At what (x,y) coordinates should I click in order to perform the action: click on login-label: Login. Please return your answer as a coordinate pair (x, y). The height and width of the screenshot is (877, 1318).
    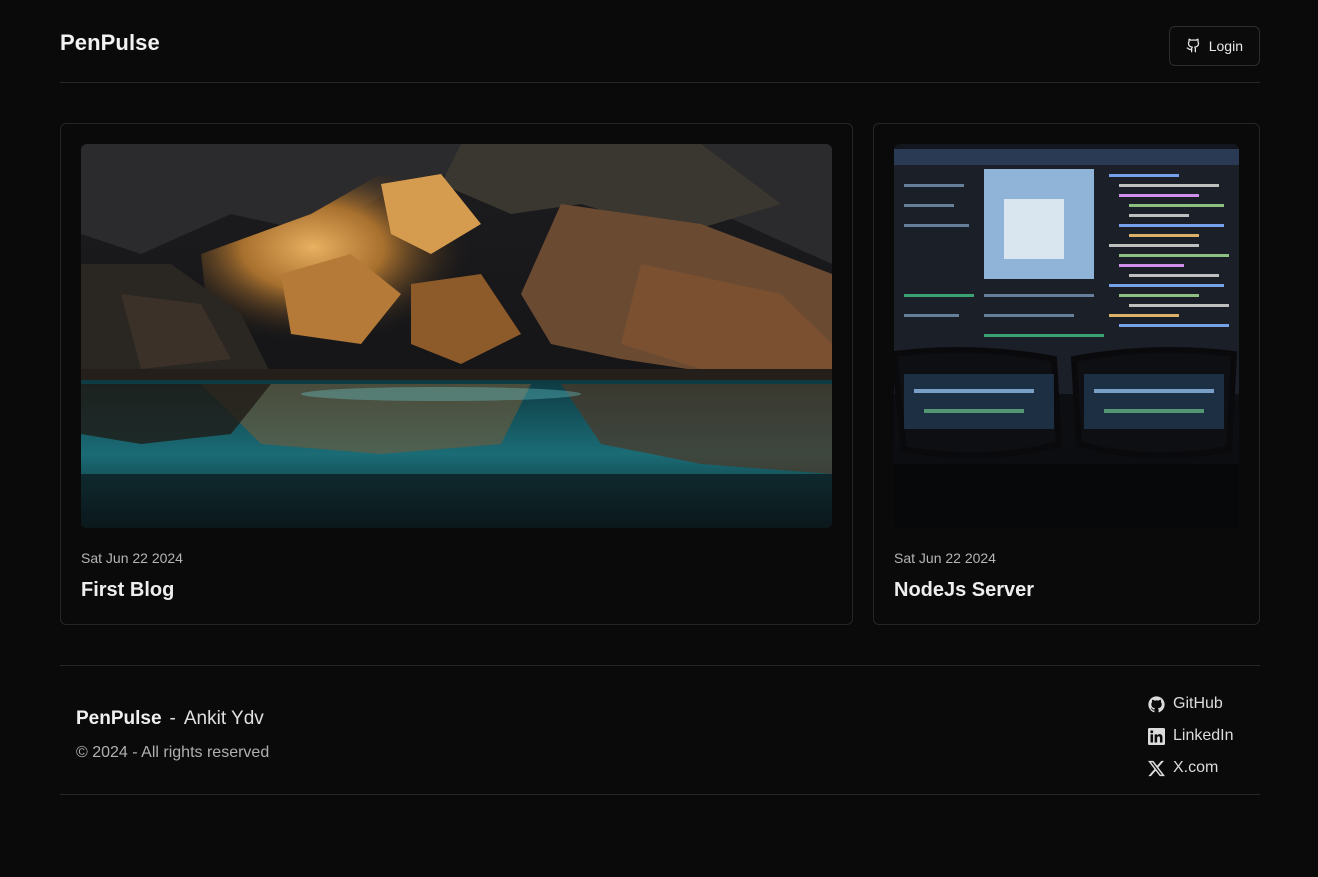
    Looking at the image, I should click on (1225, 45).